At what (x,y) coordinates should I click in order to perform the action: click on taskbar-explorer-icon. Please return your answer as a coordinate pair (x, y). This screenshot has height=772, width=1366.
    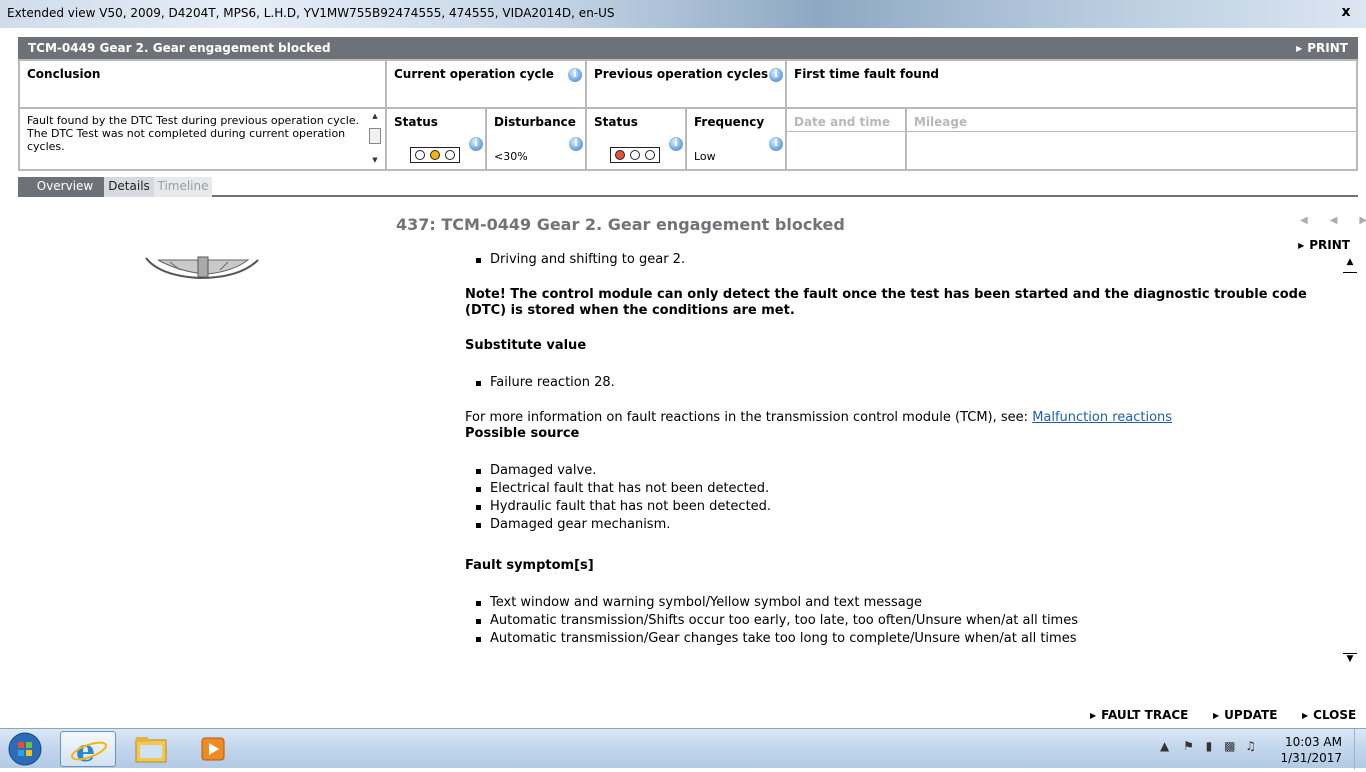
    Looking at the image, I should click on (152, 749).